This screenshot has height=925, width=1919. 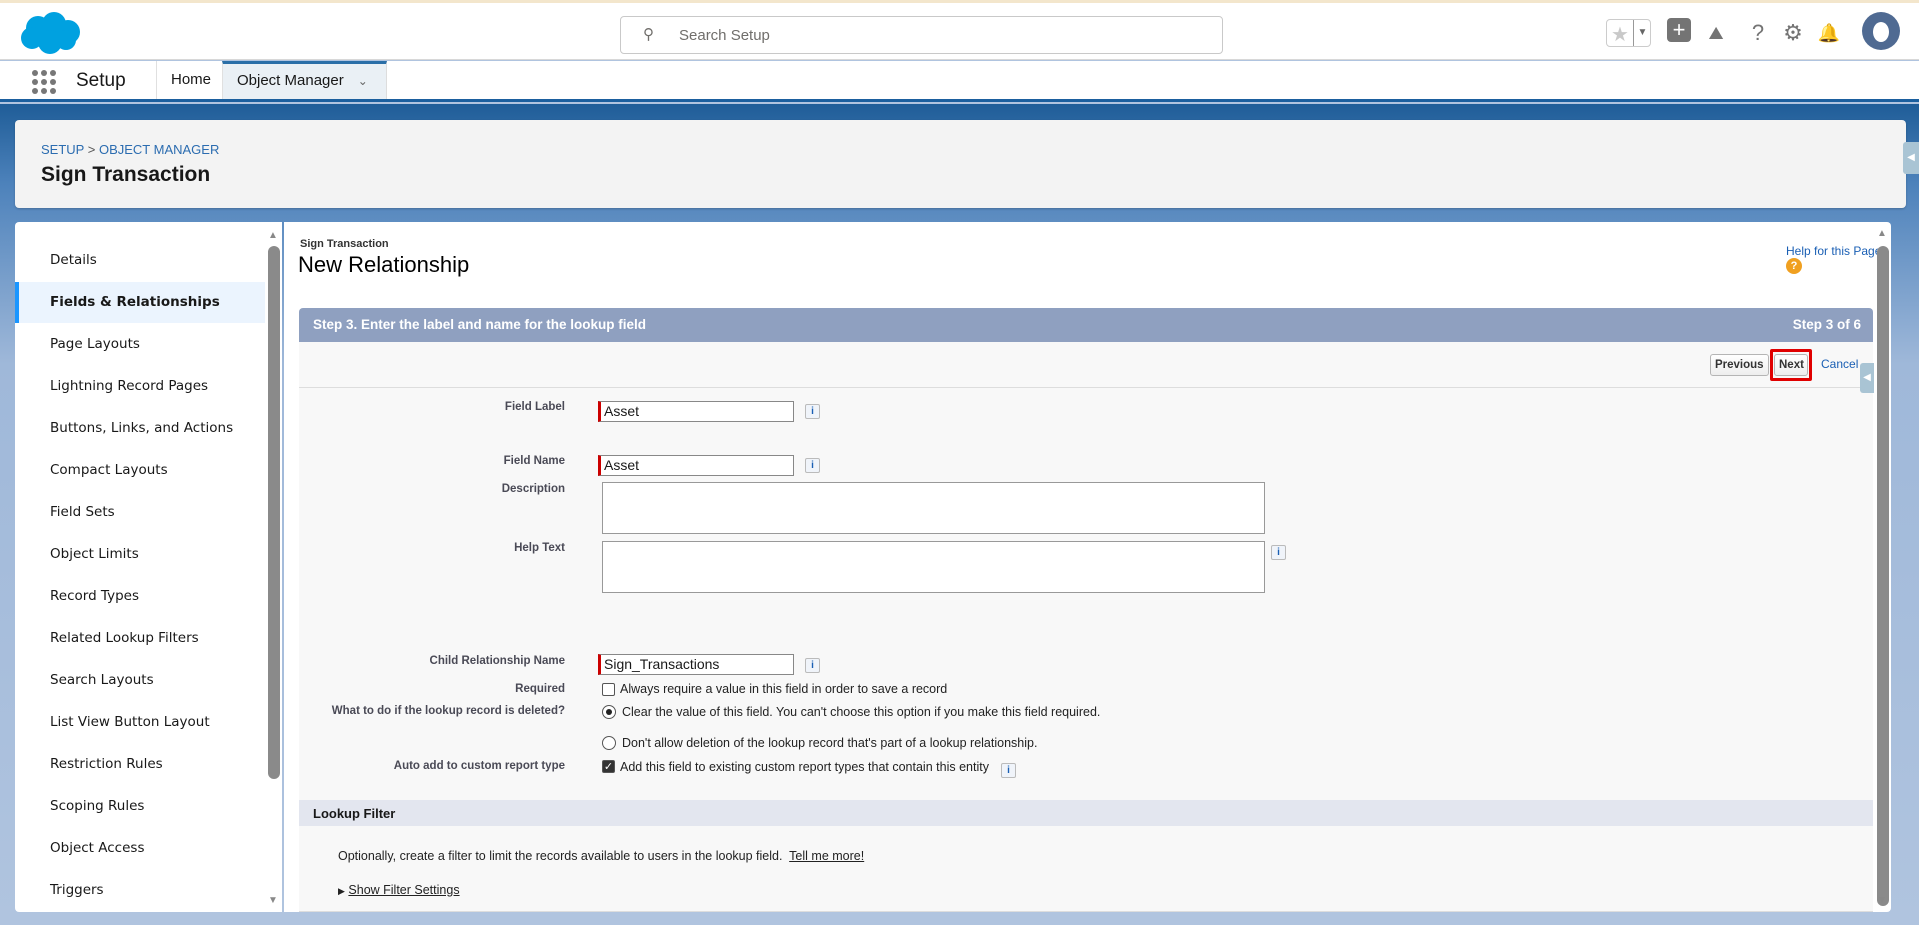 What do you see at coordinates (608, 689) in the screenshot?
I see `required-checkbox` at bounding box center [608, 689].